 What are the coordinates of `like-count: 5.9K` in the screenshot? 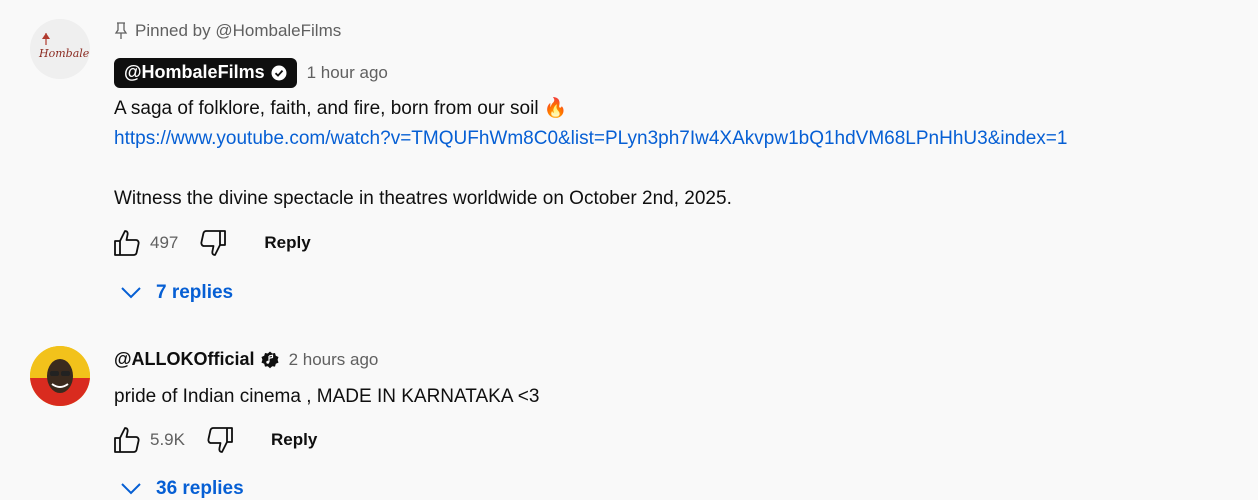 It's located at (167, 439).